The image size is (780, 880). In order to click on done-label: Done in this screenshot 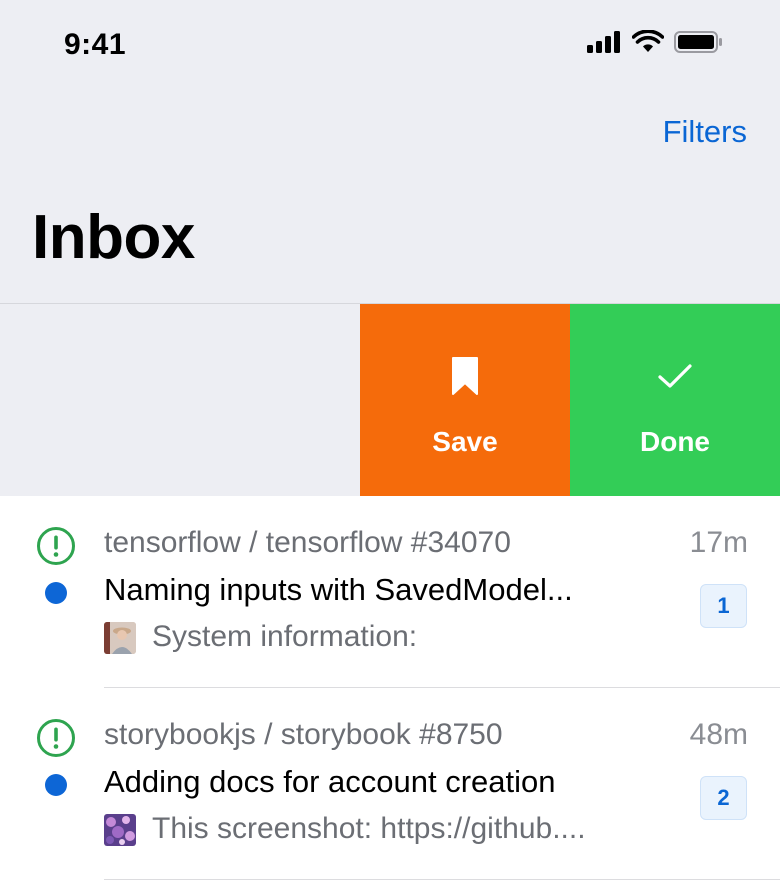, I will do `click(675, 441)`.